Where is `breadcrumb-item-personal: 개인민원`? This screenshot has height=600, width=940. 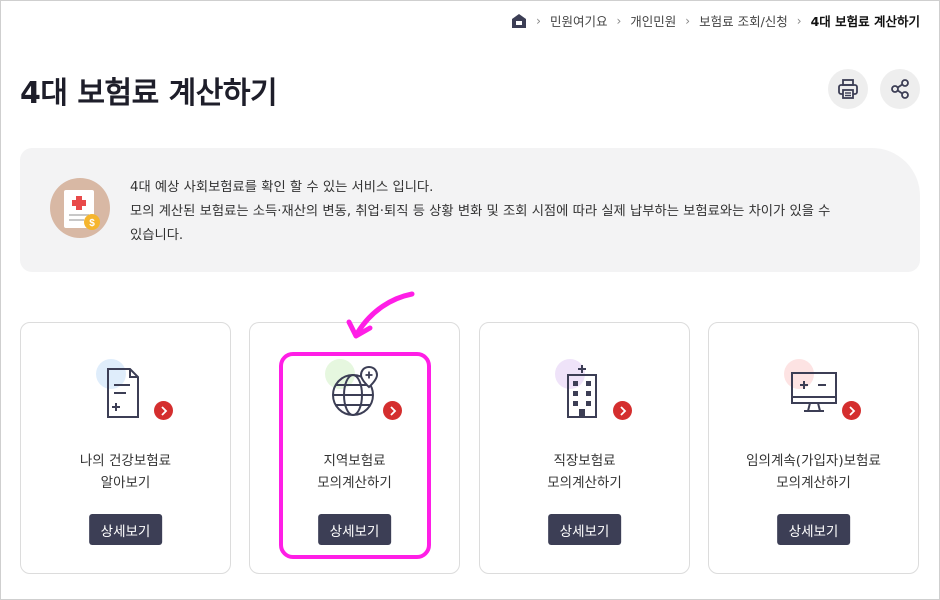 breadcrumb-item-personal: 개인민원 is located at coordinates (653, 20).